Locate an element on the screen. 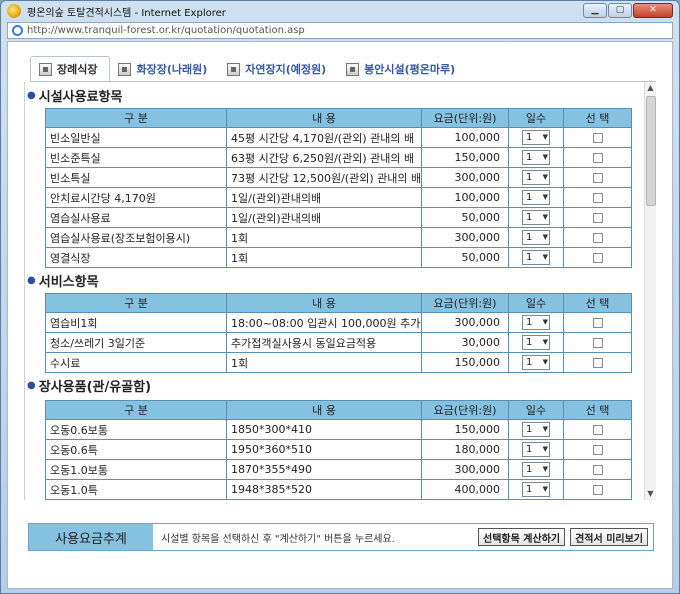 The height and width of the screenshot is (594, 680). item-name: 청소/쓰레기 3일기준 is located at coordinates (136, 342).